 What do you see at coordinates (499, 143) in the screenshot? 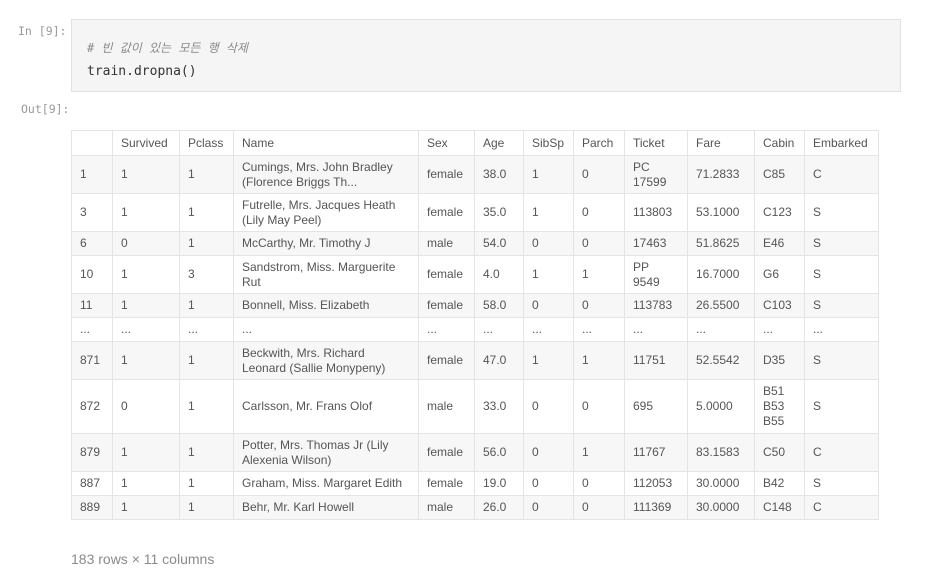
I see `column-header-age: Age` at bounding box center [499, 143].